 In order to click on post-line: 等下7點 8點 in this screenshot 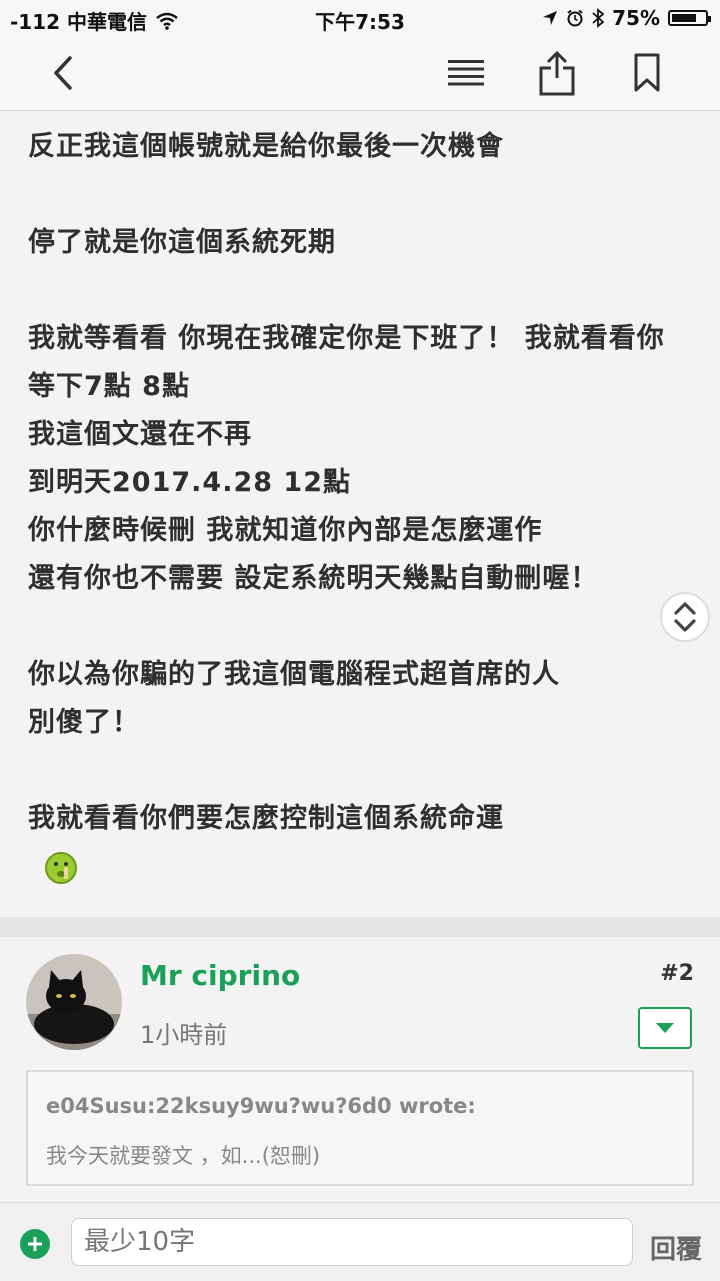, I will do `click(109, 386)`.